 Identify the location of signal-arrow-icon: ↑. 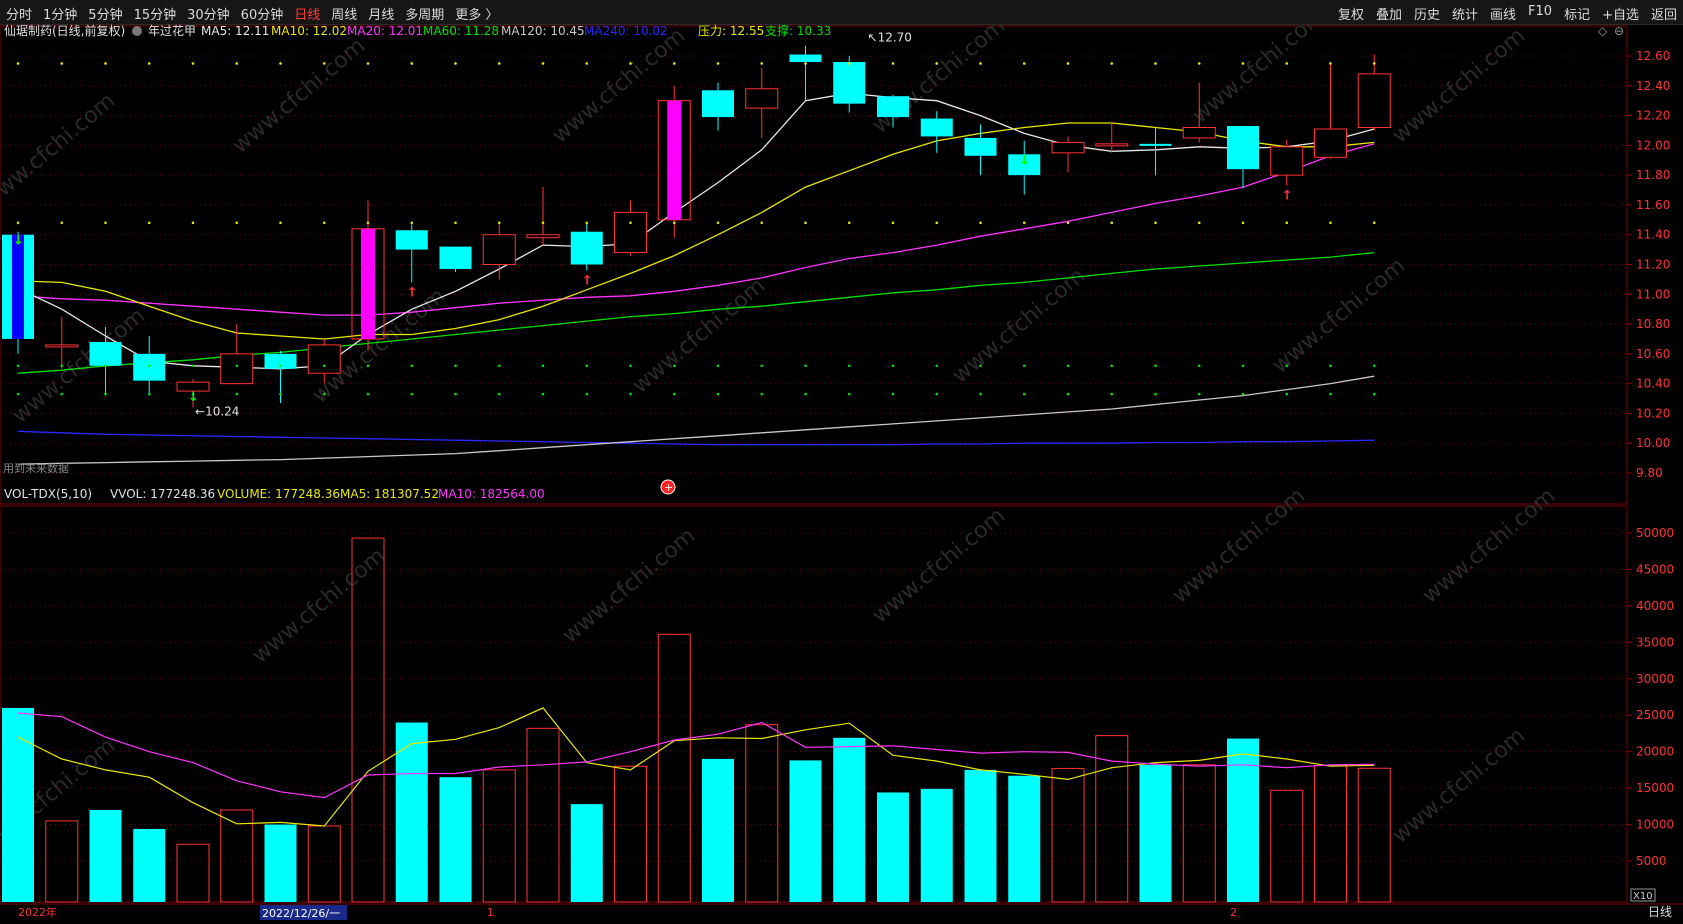
(587, 280).